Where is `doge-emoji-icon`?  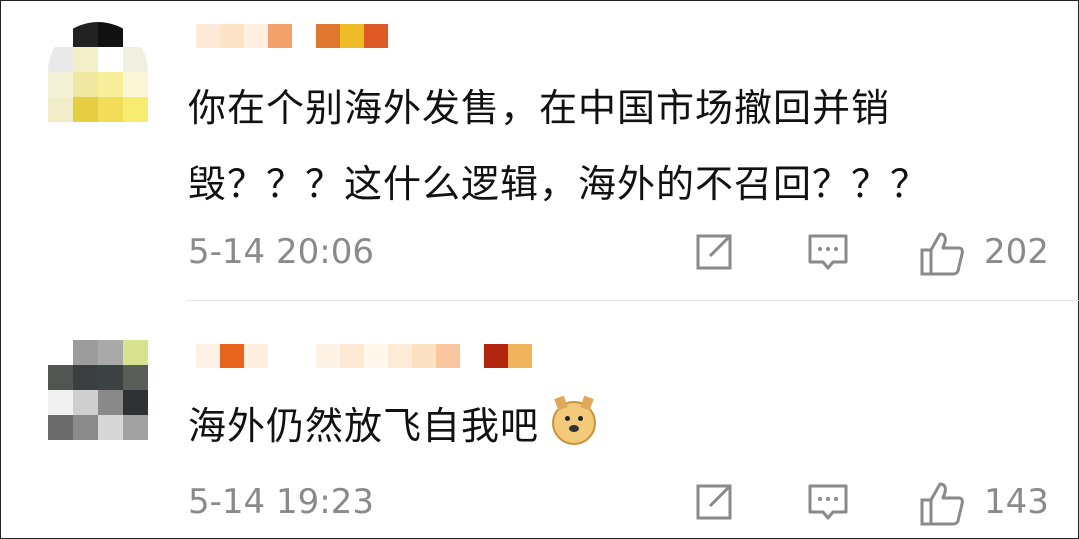 doge-emoji-icon is located at coordinates (574, 420).